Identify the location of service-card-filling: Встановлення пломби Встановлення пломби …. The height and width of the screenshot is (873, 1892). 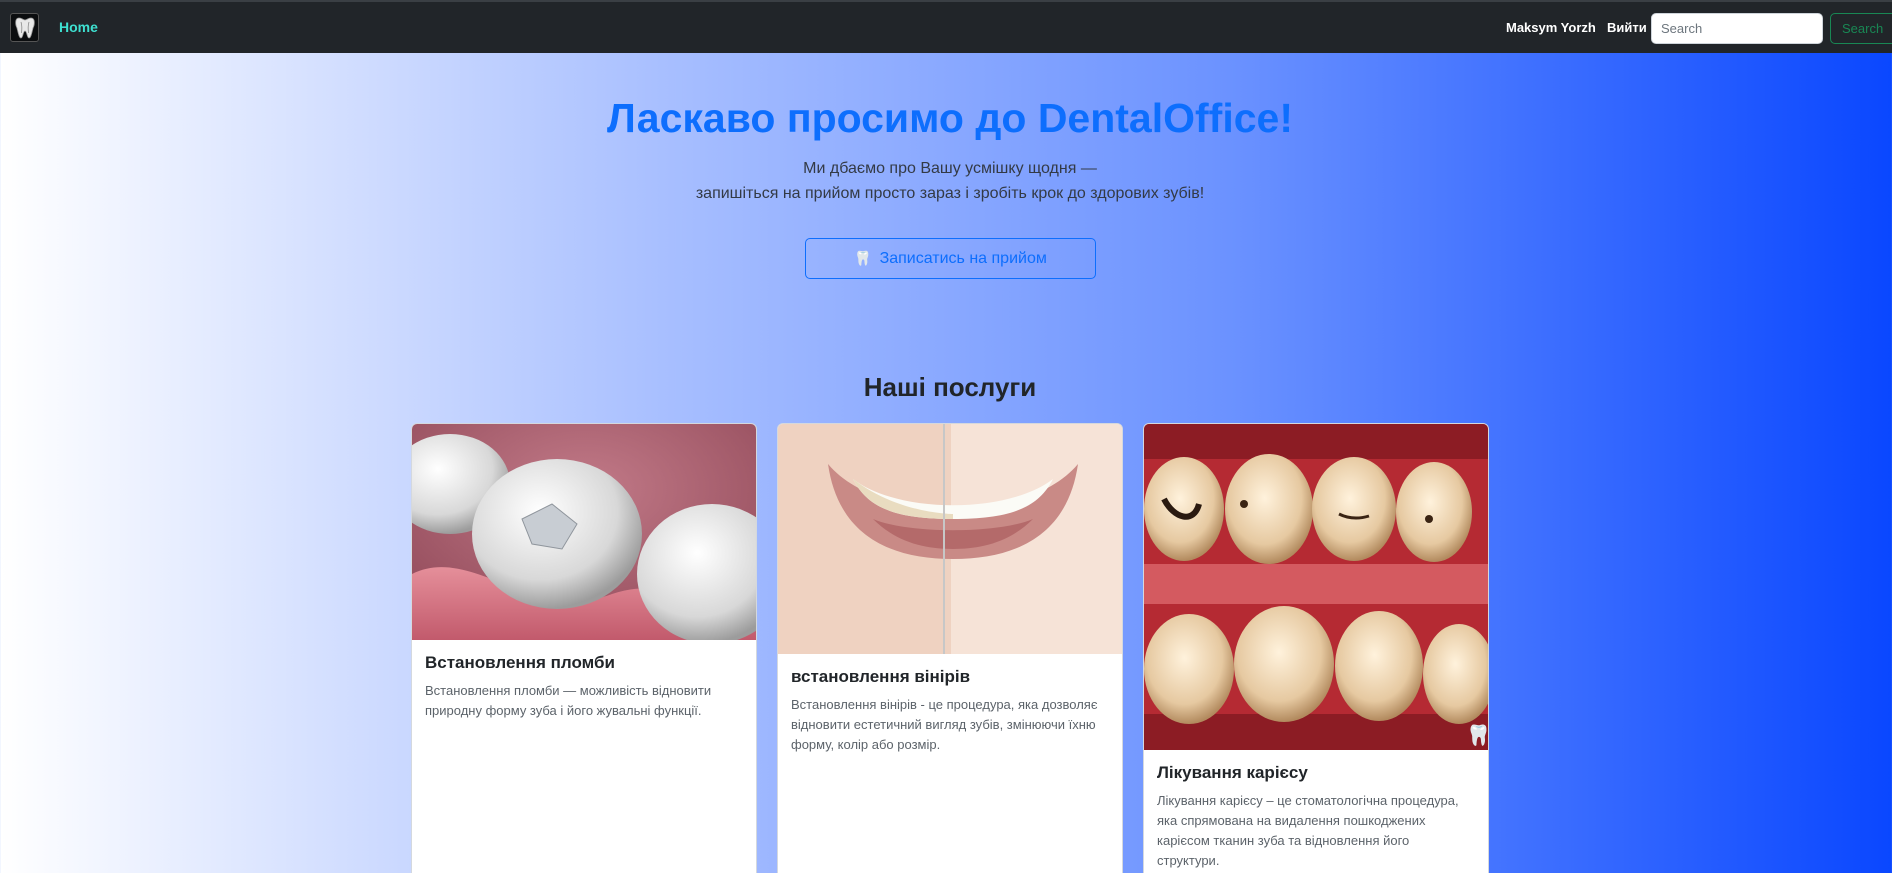
(584, 648).